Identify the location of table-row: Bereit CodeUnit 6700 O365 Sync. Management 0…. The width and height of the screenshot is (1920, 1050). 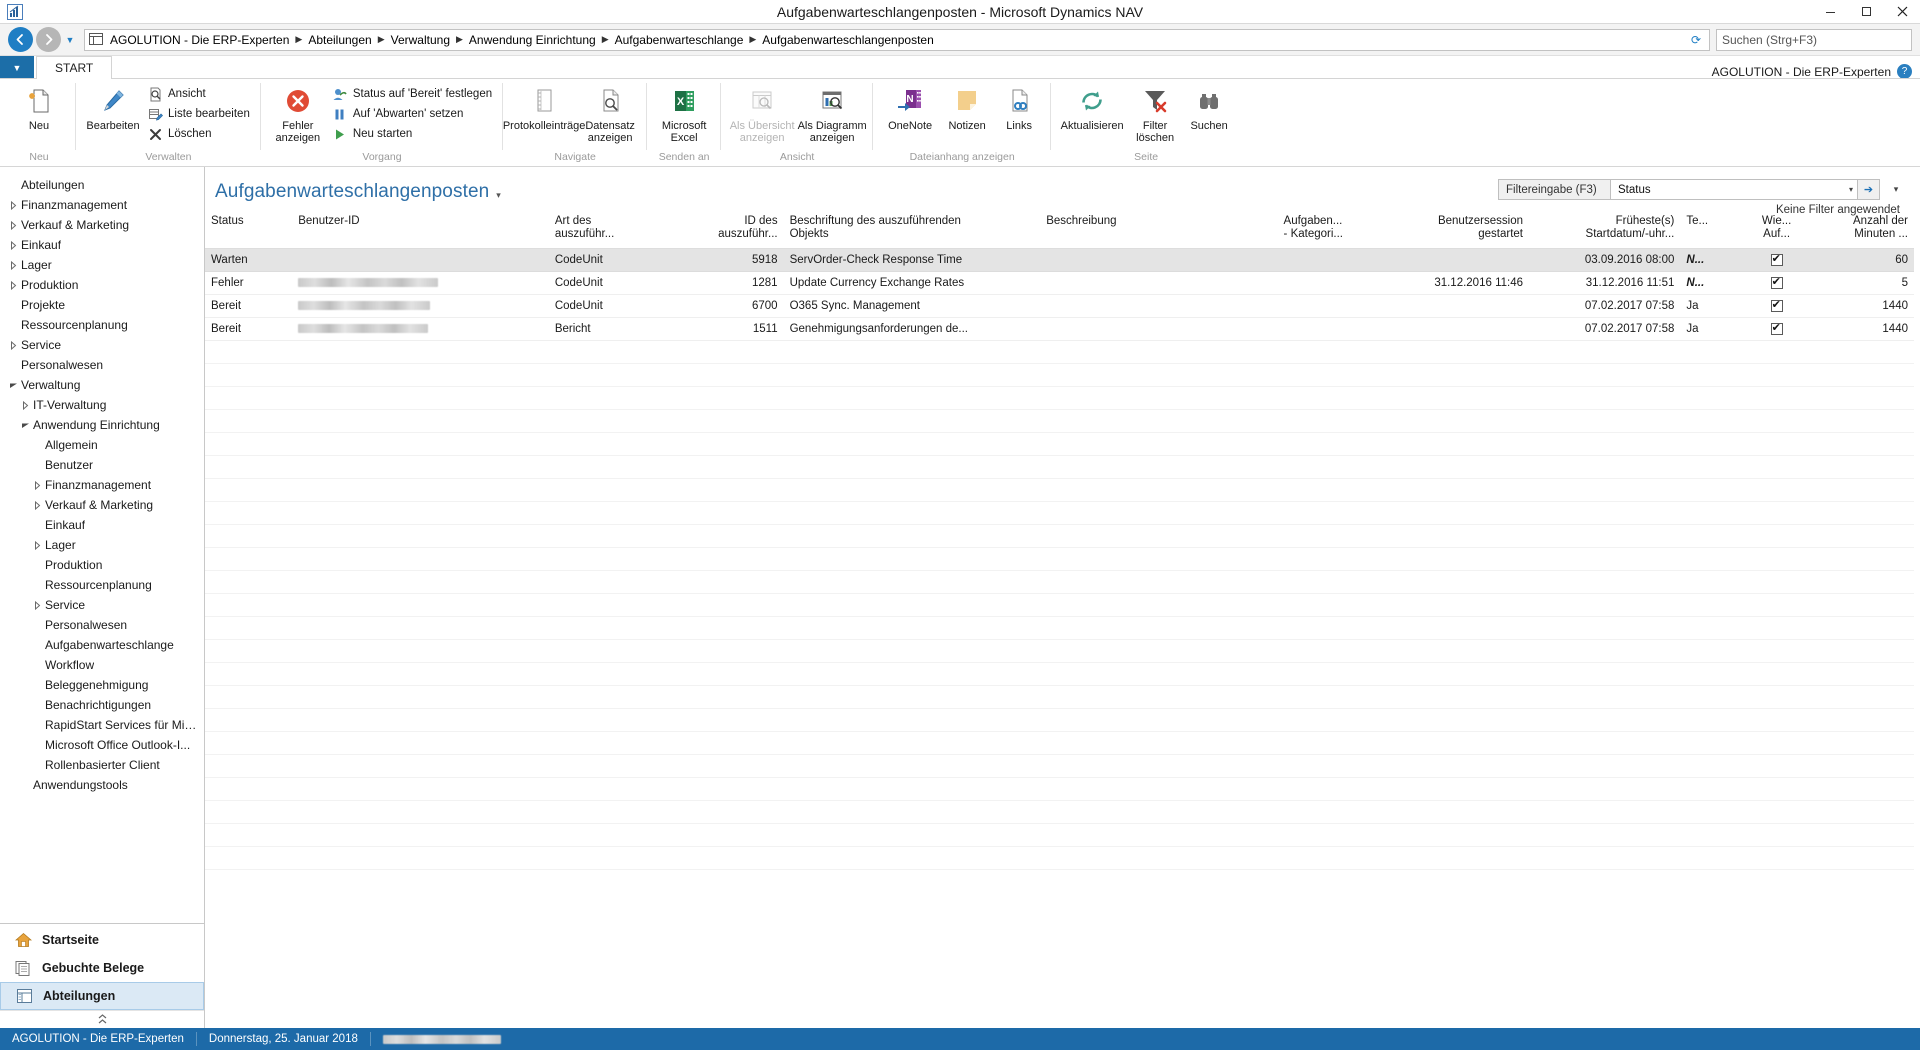
(1059, 306).